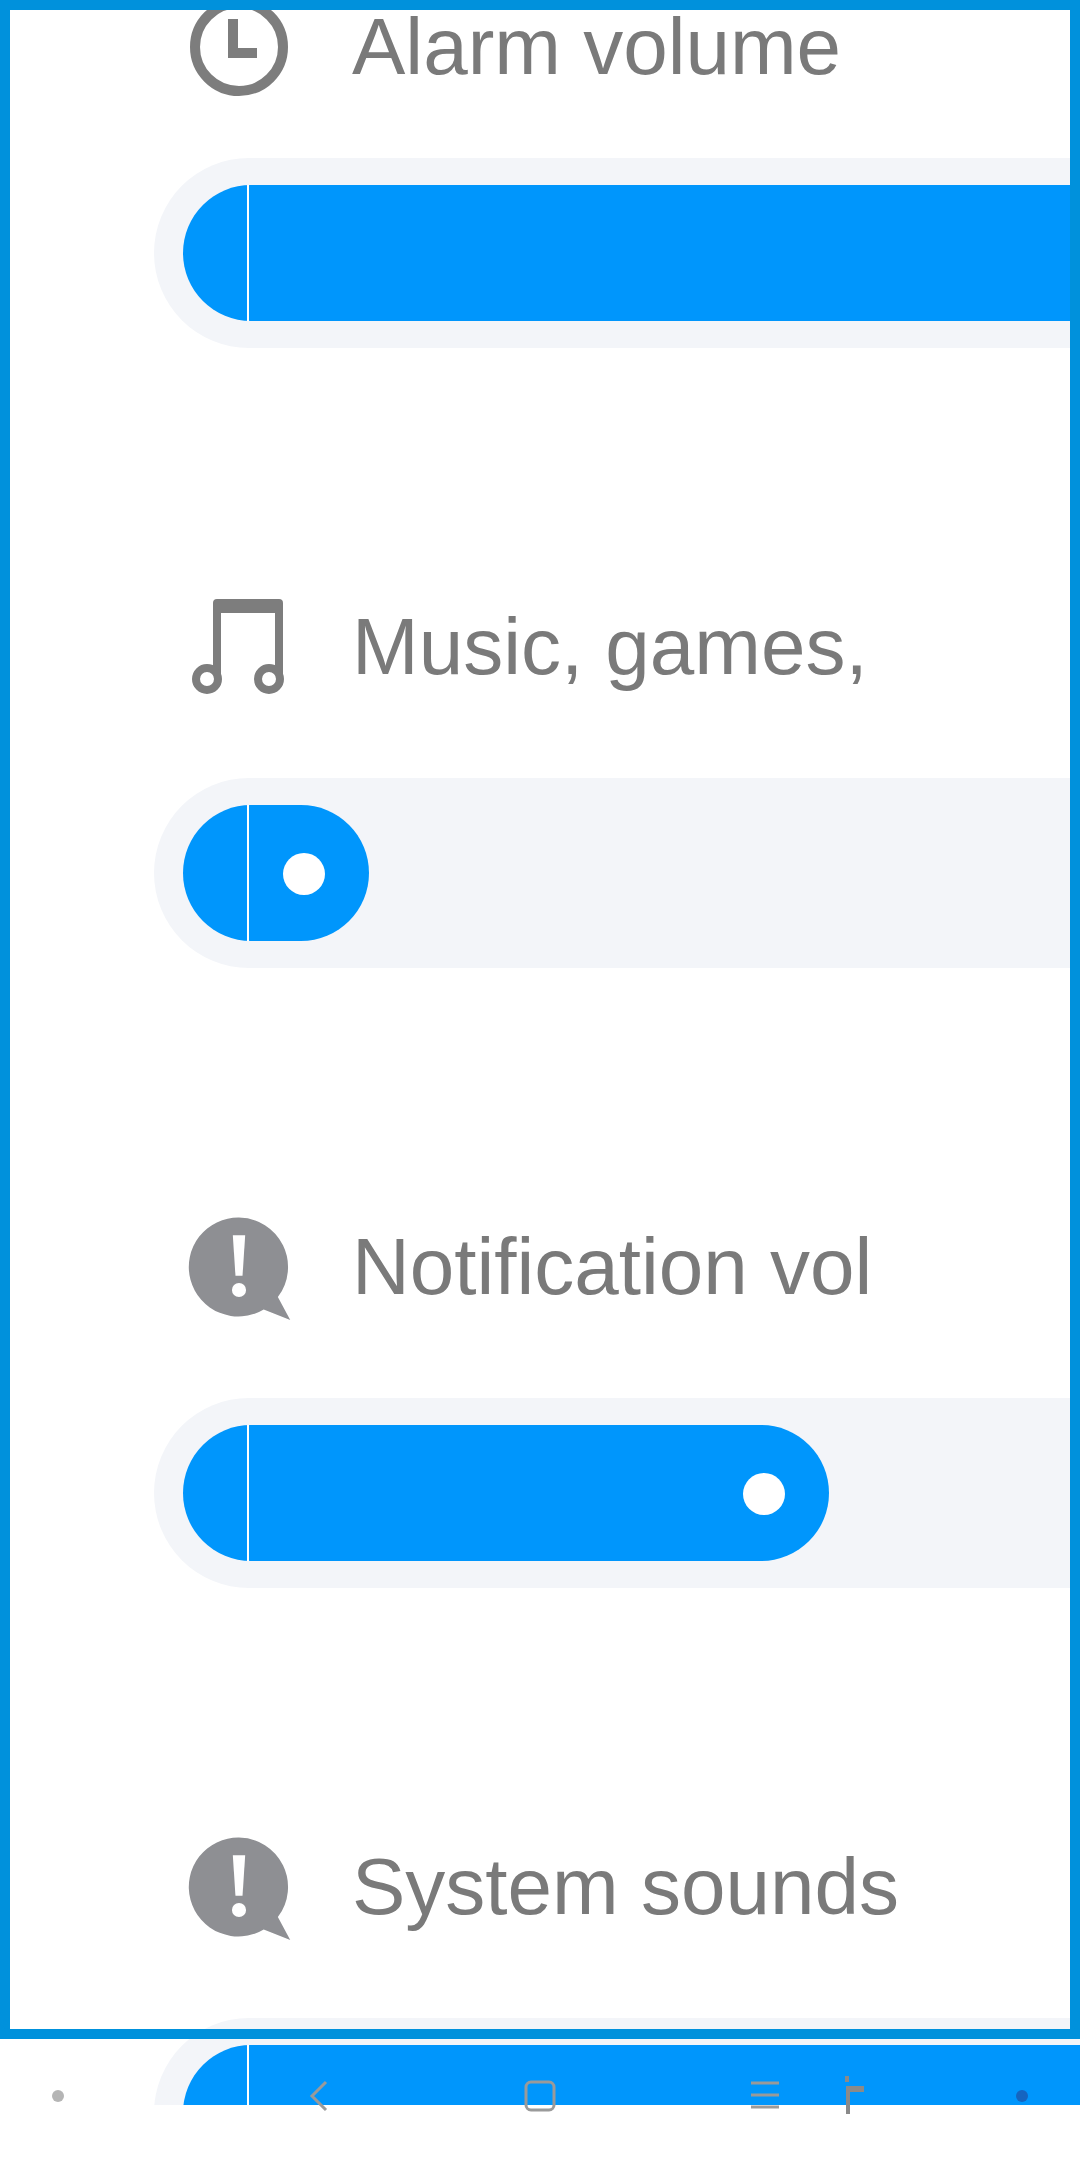  What do you see at coordinates (612, 1267) in the screenshot?
I see `slider-label: Notification vol` at bounding box center [612, 1267].